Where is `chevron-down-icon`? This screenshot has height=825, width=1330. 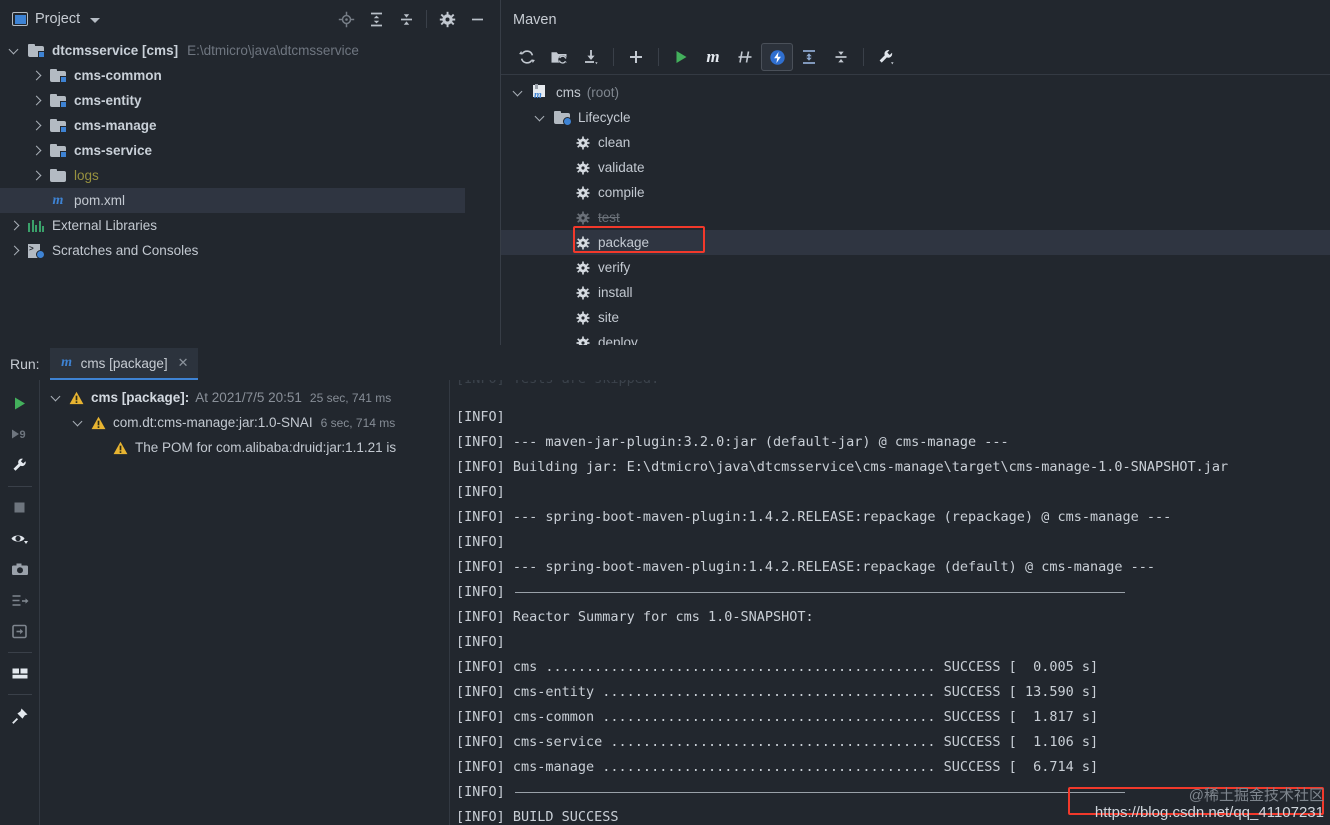 chevron-down-icon is located at coordinates (95, 20).